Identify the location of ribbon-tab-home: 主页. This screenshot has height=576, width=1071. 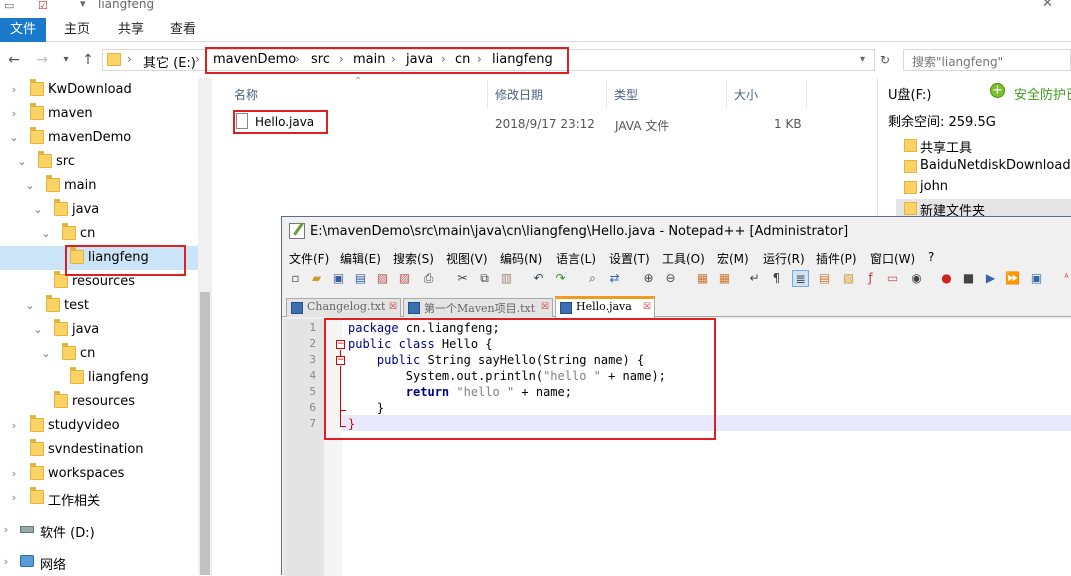
(77, 30).